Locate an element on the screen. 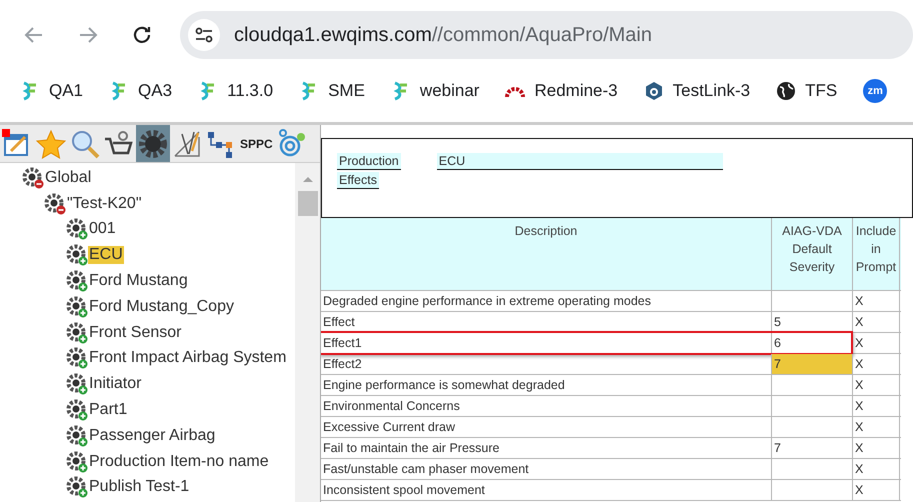  bookmark: 11.3.0 is located at coordinates (236, 91).